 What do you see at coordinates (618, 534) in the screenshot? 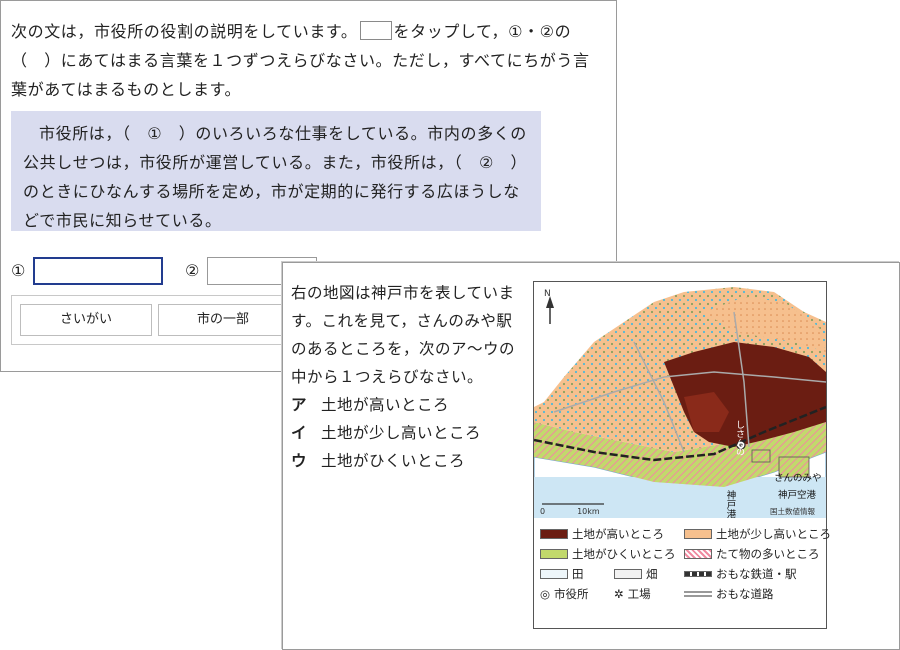
I see `legend-label-high: 土地が高いところ` at bounding box center [618, 534].